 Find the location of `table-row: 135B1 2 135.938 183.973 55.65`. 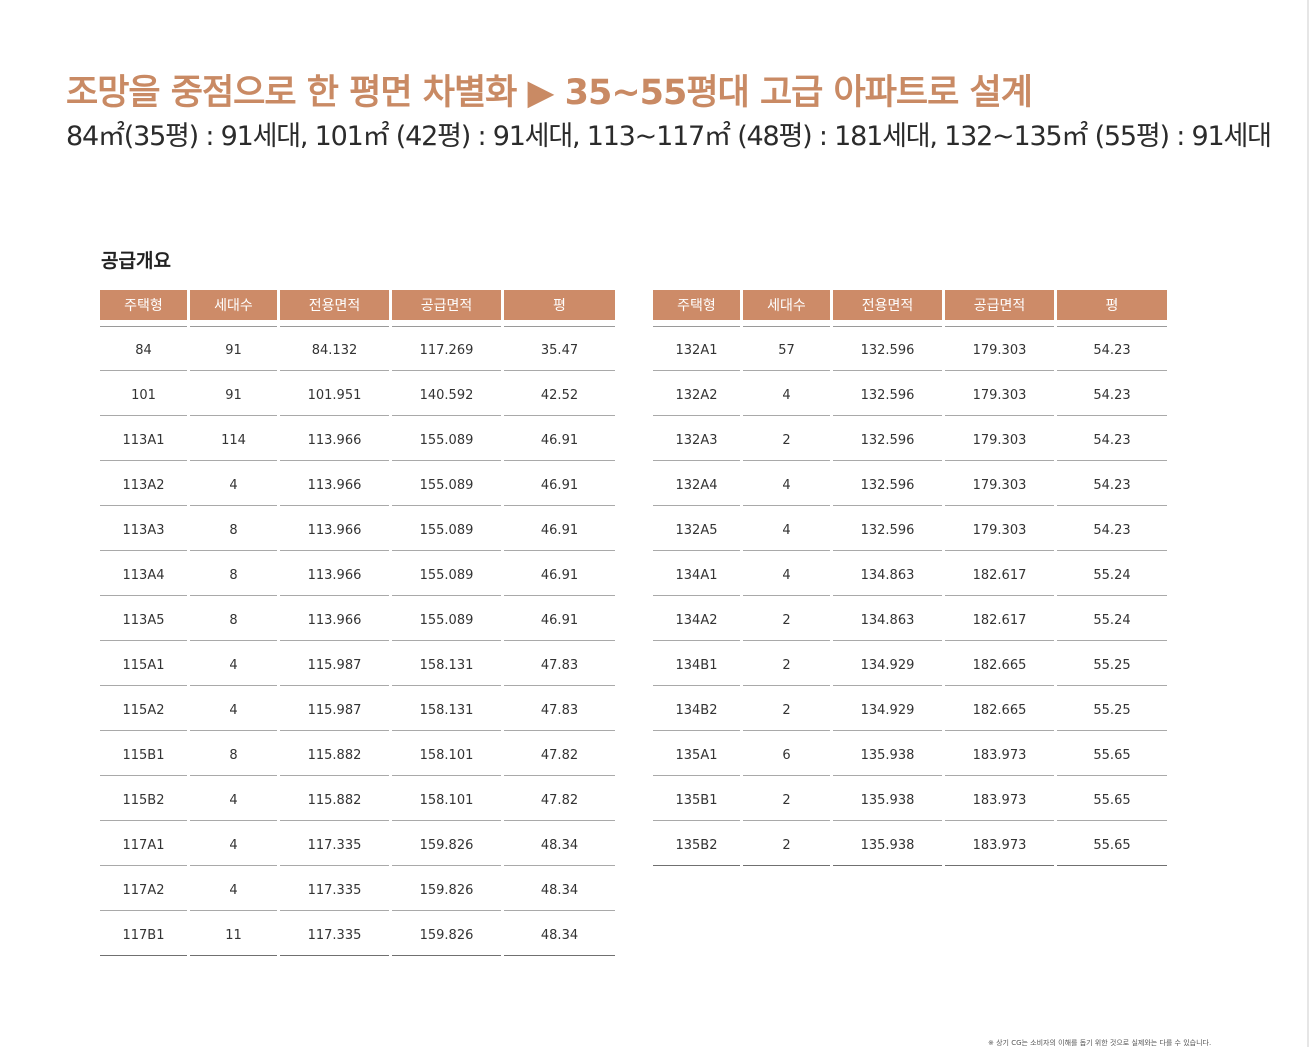

table-row: 135B1 2 135.938 183.973 55.65 is located at coordinates (910, 798).